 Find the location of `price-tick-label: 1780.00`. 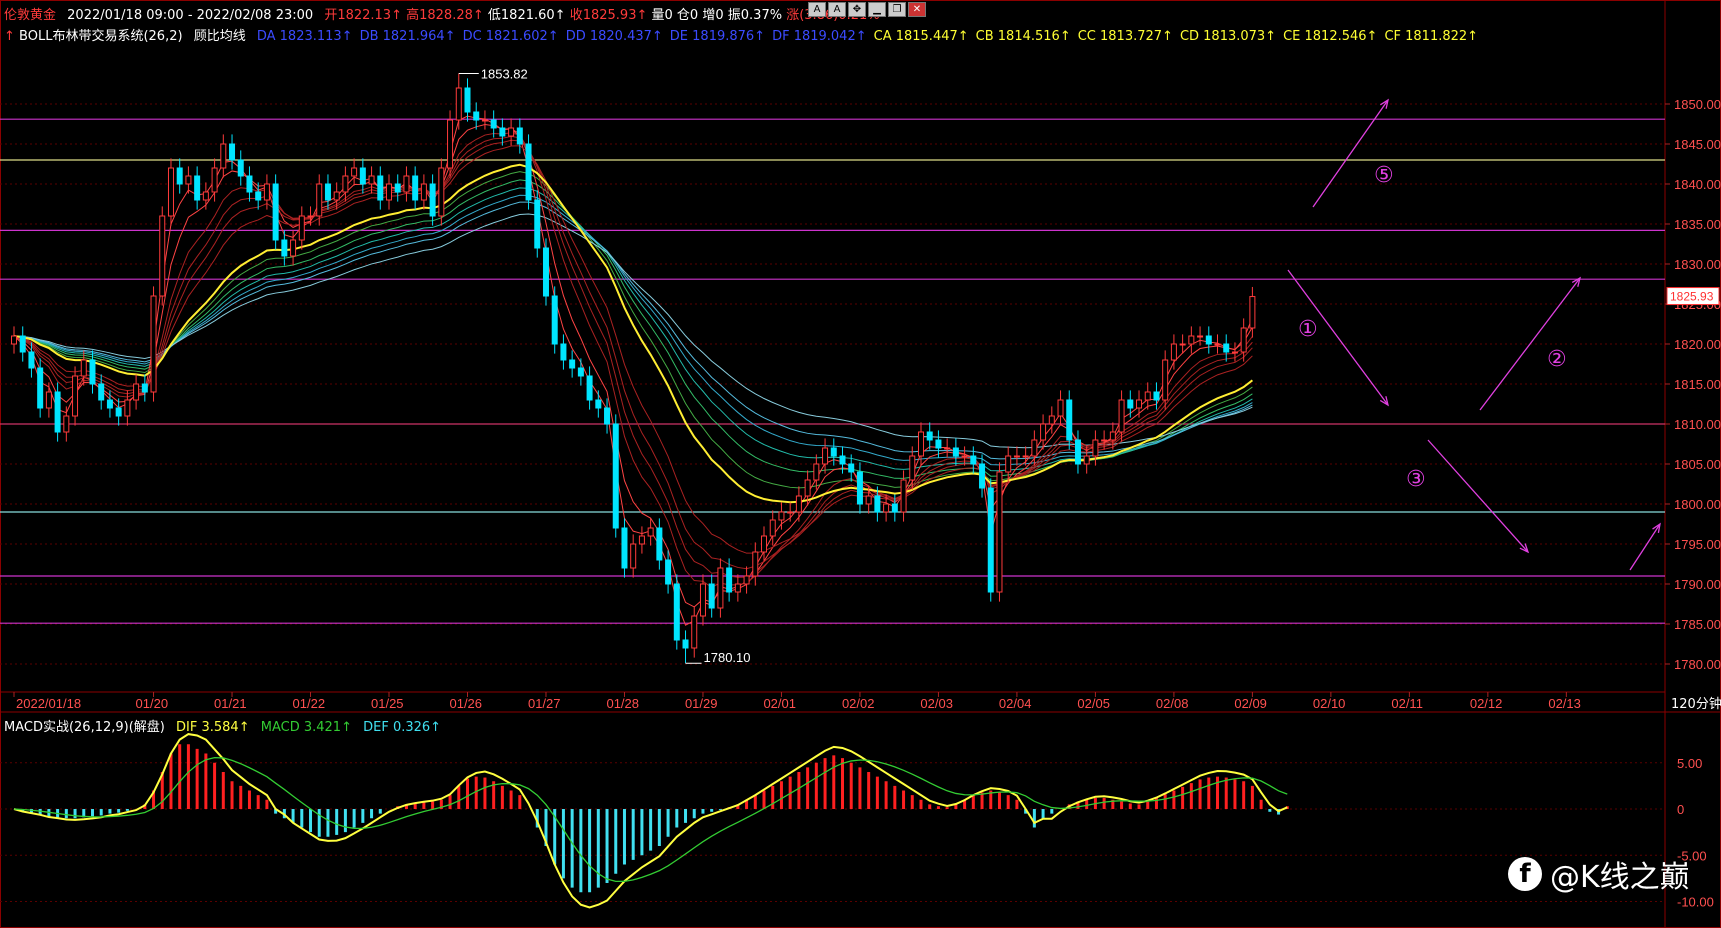

price-tick-label: 1780.00 is located at coordinates (1697, 664).